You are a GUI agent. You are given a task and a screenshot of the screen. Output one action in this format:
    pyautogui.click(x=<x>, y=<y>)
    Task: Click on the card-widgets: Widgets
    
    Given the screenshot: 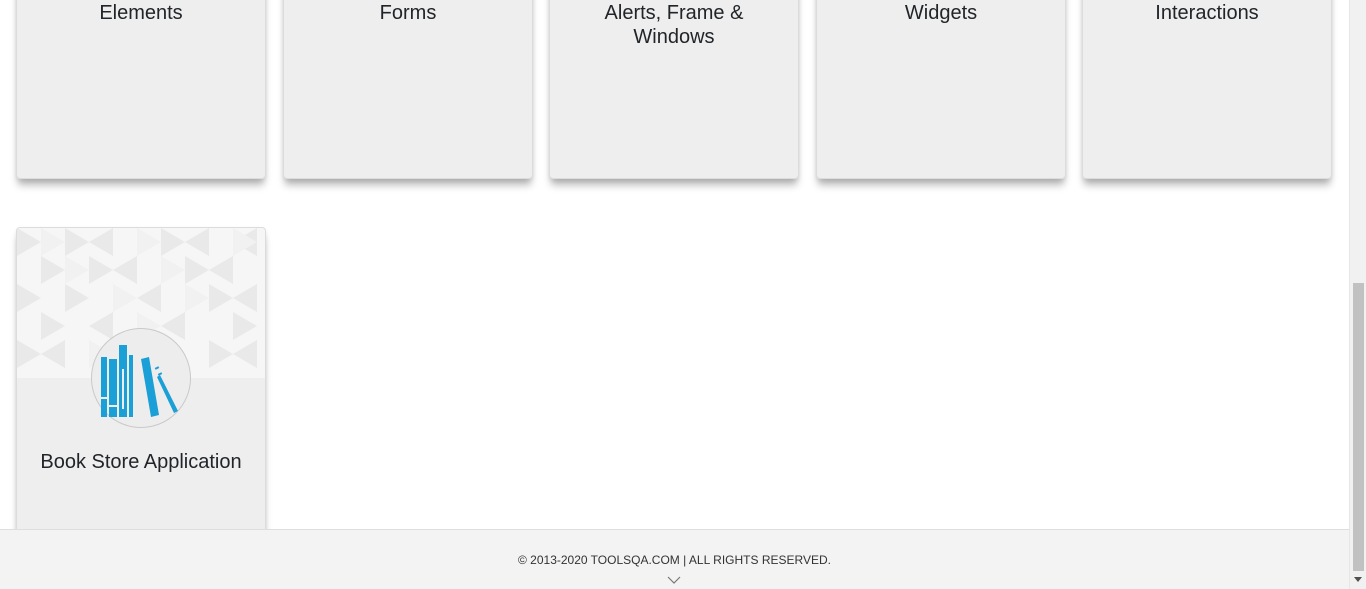 What is the action you would take?
    pyautogui.click(x=941, y=89)
    